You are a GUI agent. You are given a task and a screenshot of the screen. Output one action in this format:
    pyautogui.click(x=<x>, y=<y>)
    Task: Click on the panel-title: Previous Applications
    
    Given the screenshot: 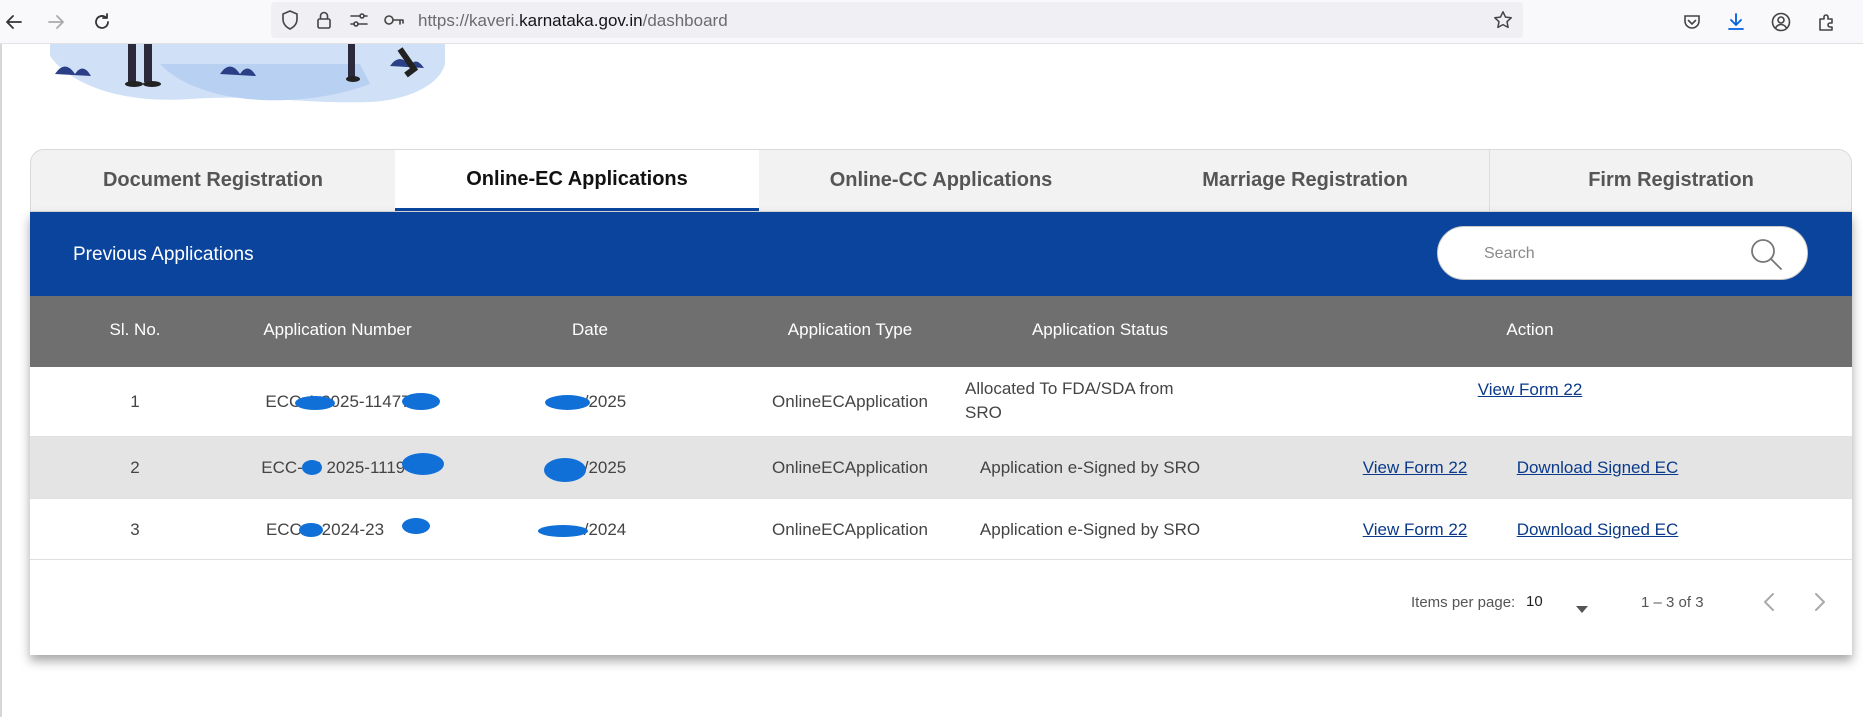 What is the action you would take?
    pyautogui.click(x=163, y=254)
    